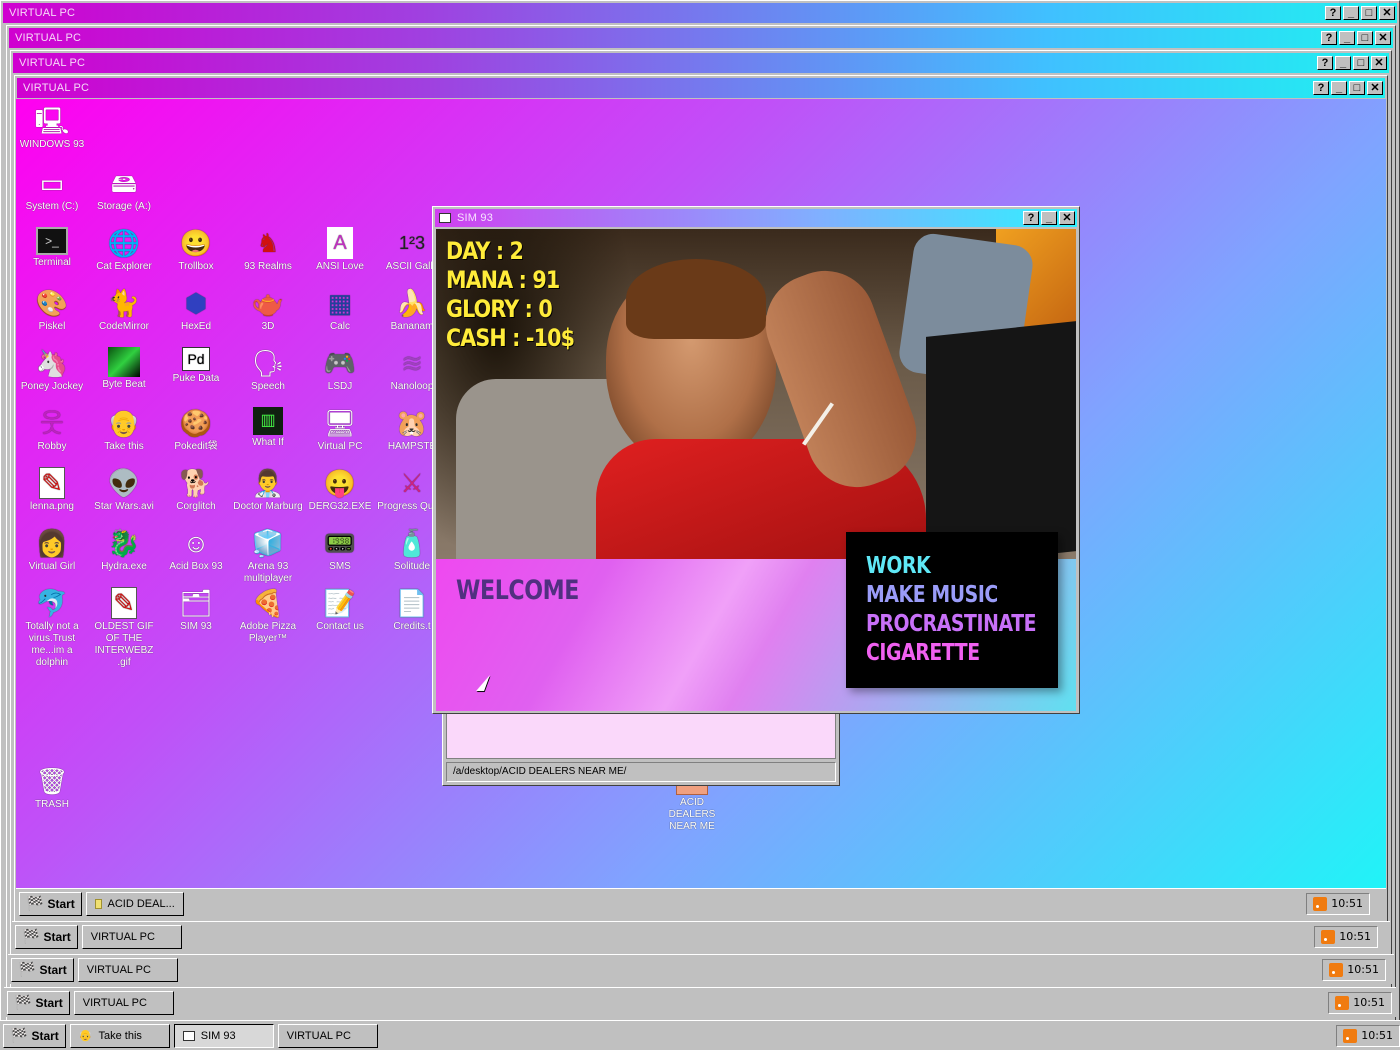 The image size is (1400, 1050). I want to click on desktop-icon-calc: ▦ Calc, so click(340, 310).